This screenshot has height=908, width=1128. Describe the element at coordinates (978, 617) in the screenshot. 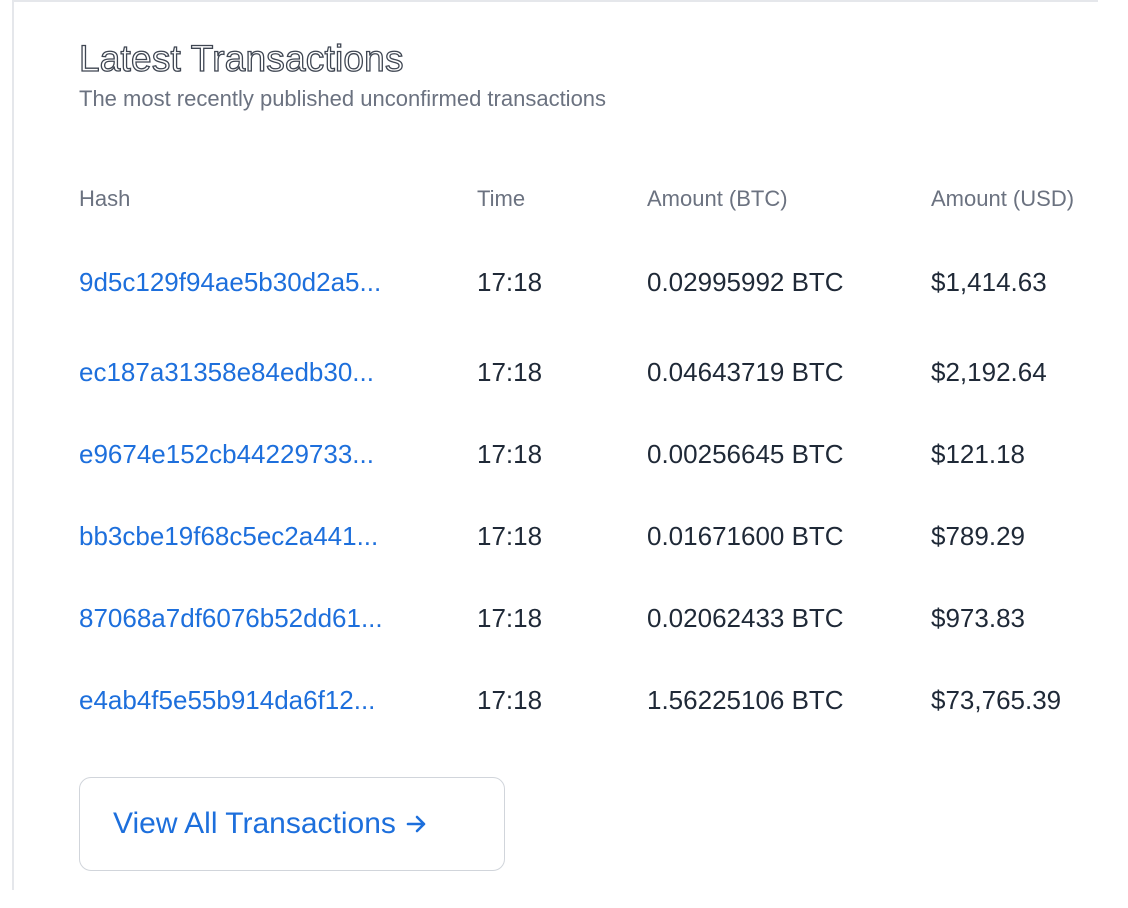

I see `amount-usd-cell: $973.83` at that location.